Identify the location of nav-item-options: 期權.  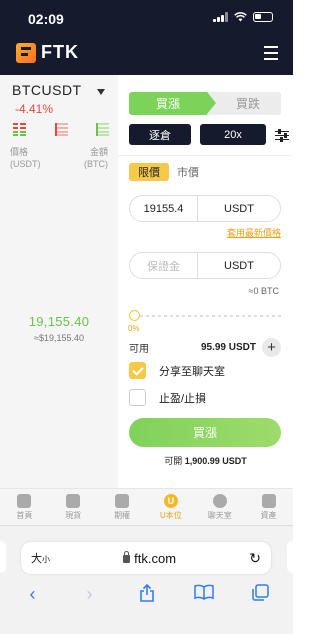
(122, 507).